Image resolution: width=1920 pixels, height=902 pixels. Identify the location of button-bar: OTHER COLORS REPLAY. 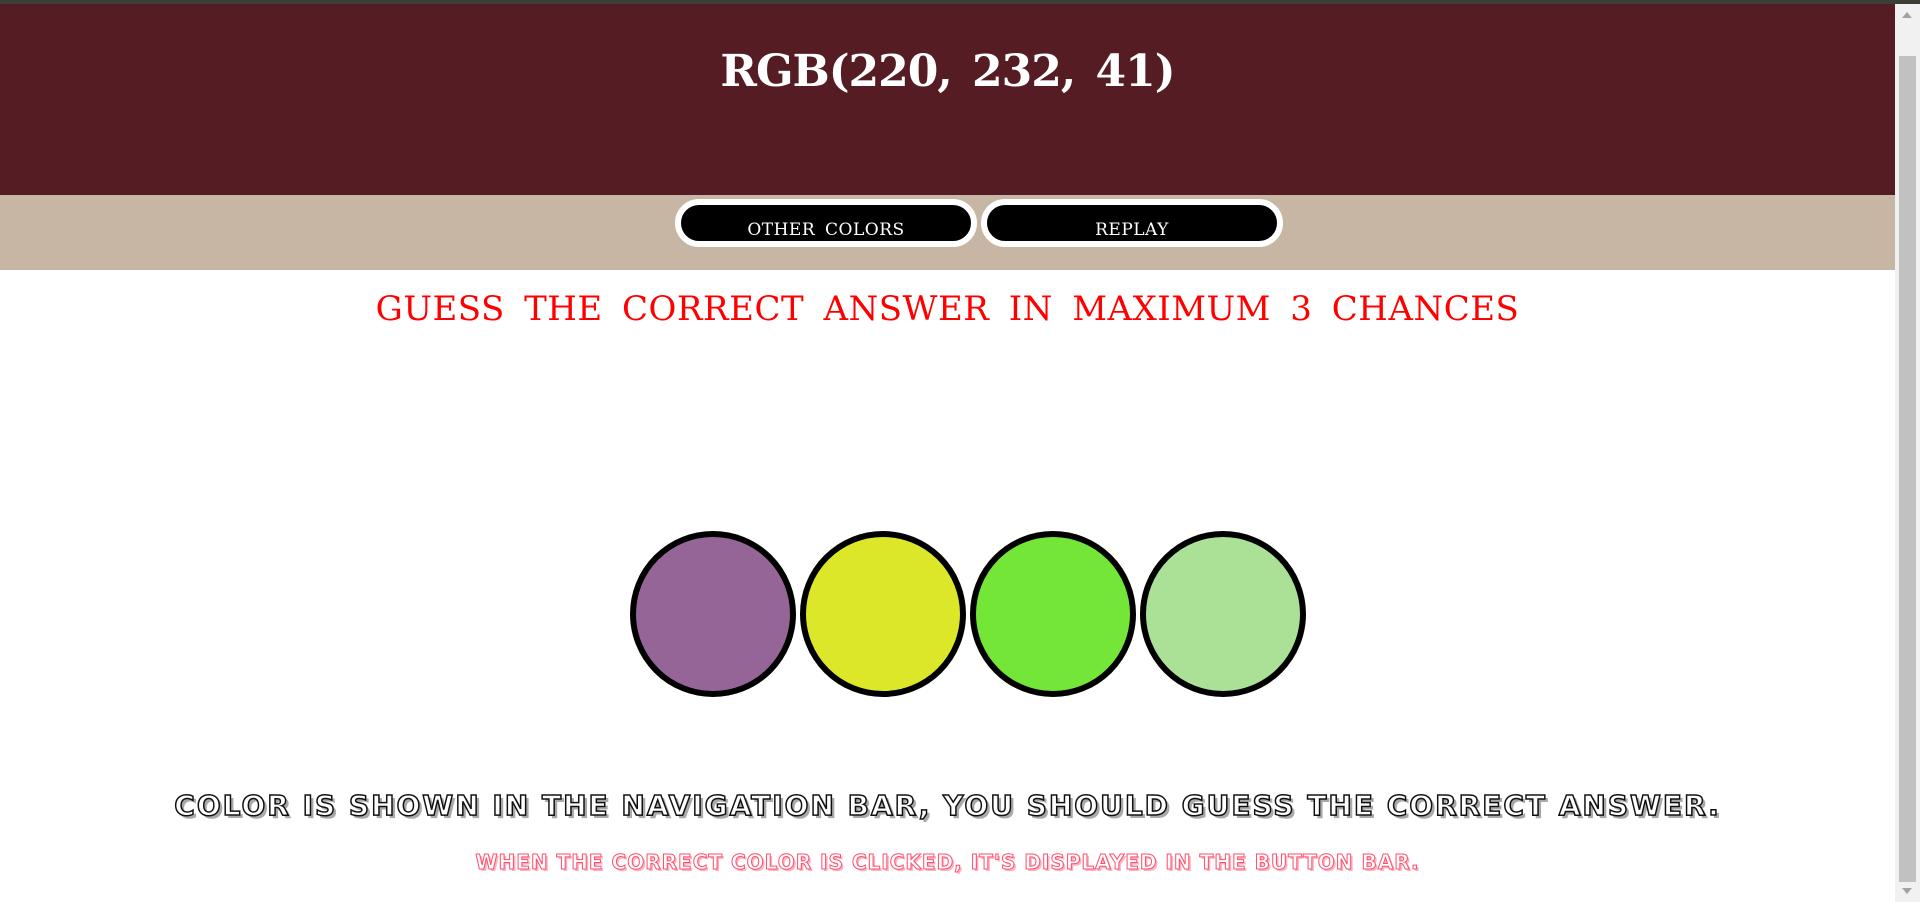
(947, 232).